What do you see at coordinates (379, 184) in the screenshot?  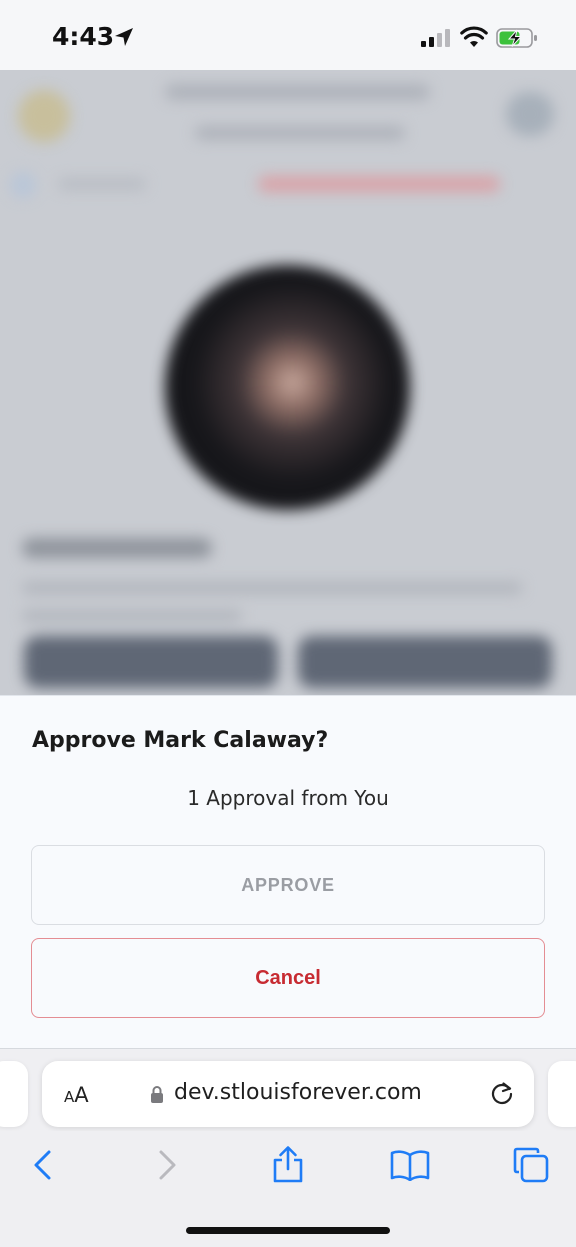 I see `background-red-link` at bounding box center [379, 184].